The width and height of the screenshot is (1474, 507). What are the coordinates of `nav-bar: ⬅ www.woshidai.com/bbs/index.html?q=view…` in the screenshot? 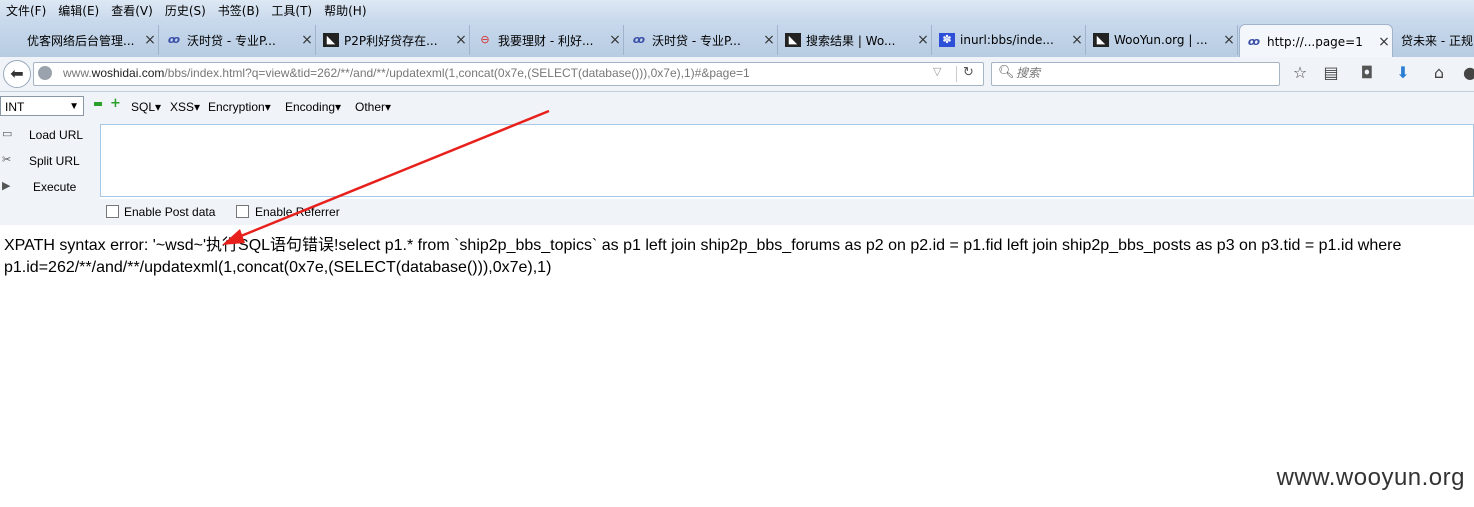 It's located at (737, 74).